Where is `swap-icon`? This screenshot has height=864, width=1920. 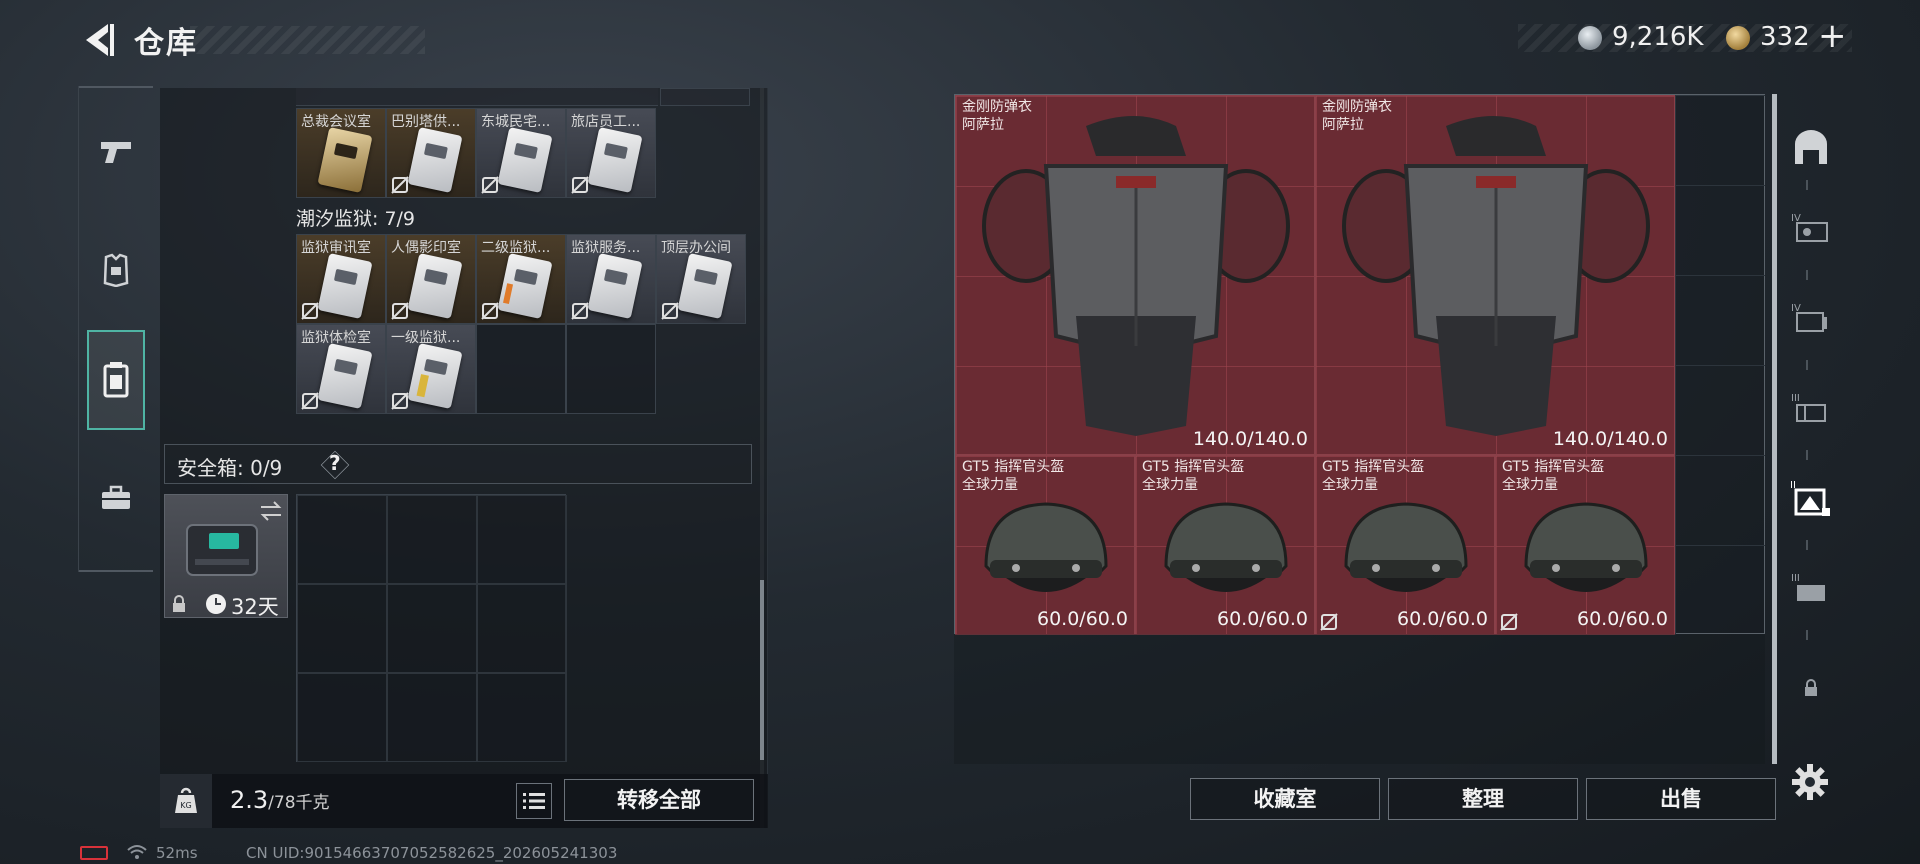 swap-icon is located at coordinates (271, 511).